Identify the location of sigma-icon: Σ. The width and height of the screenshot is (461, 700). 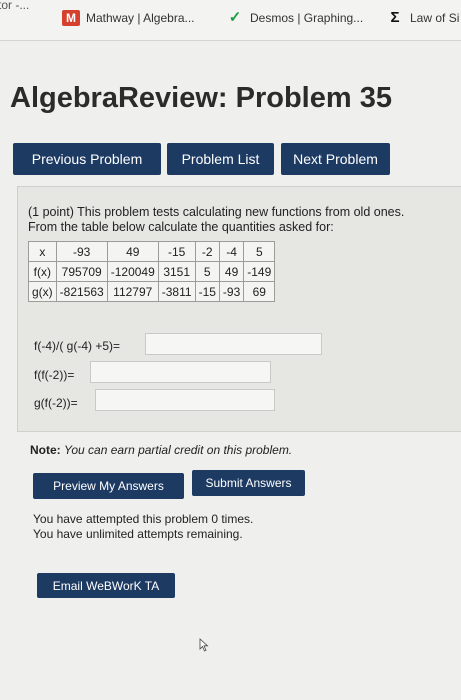
(395, 17).